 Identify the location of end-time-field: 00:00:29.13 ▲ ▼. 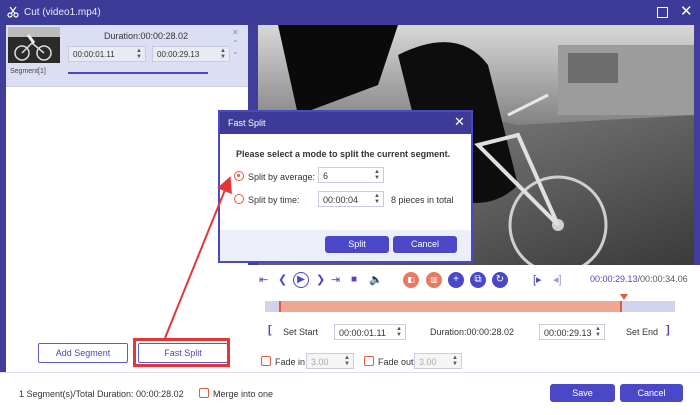
(572, 332).